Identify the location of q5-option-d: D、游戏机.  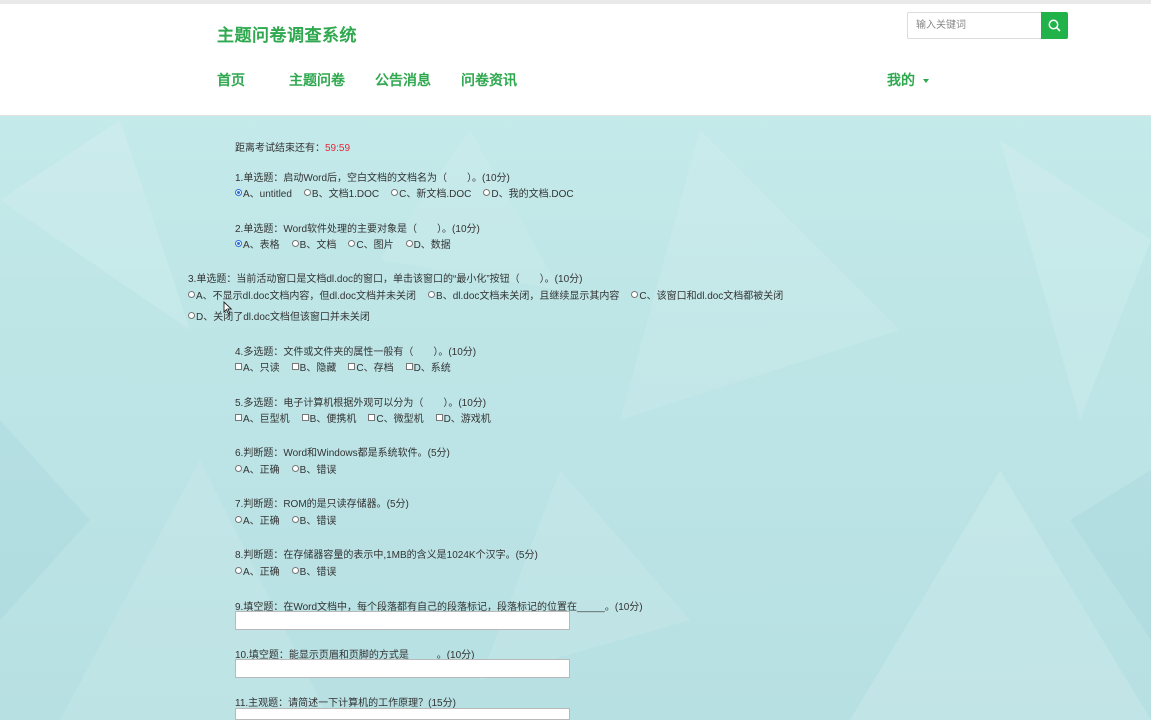
(463, 417).